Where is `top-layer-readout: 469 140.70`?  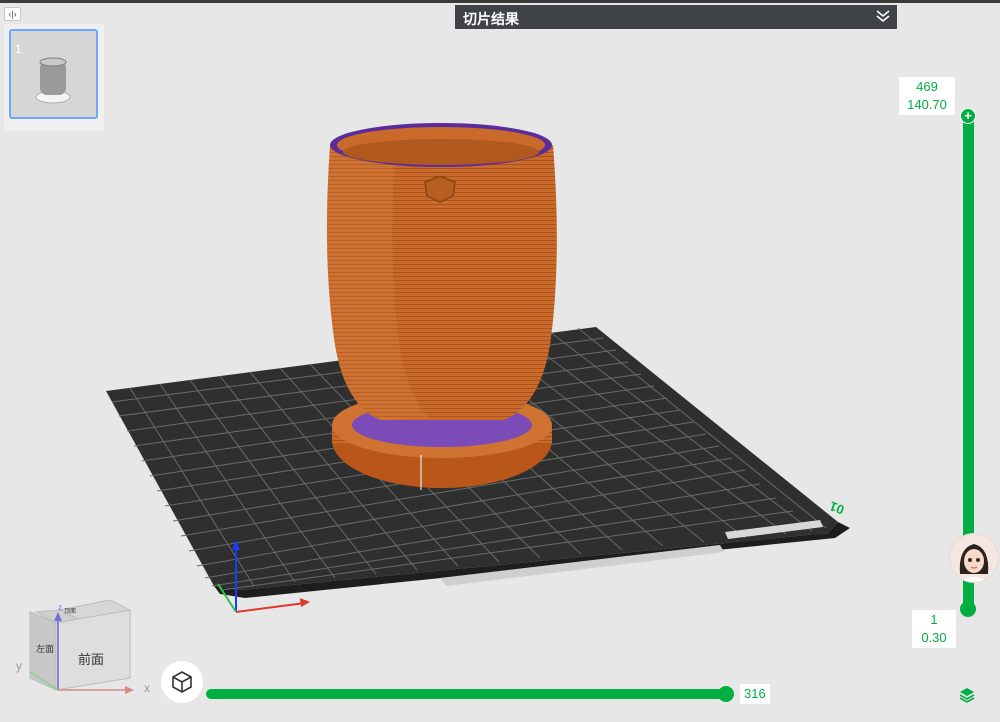 top-layer-readout: 469 140.70 is located at coordinates (927, 96).